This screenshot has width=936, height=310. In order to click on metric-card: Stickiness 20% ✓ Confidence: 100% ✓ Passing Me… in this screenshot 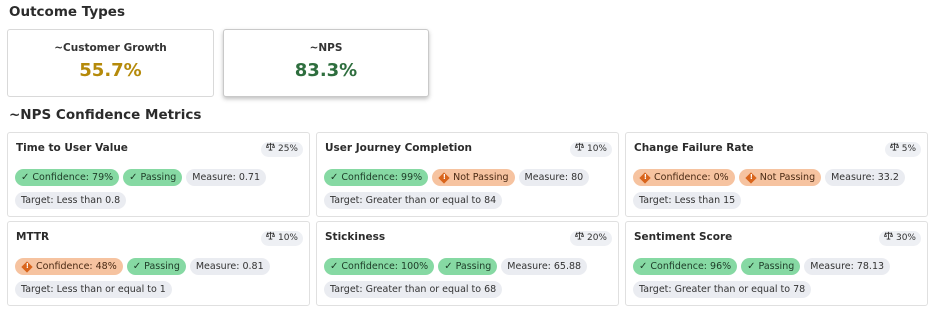, I will do `click(467, 263)`.